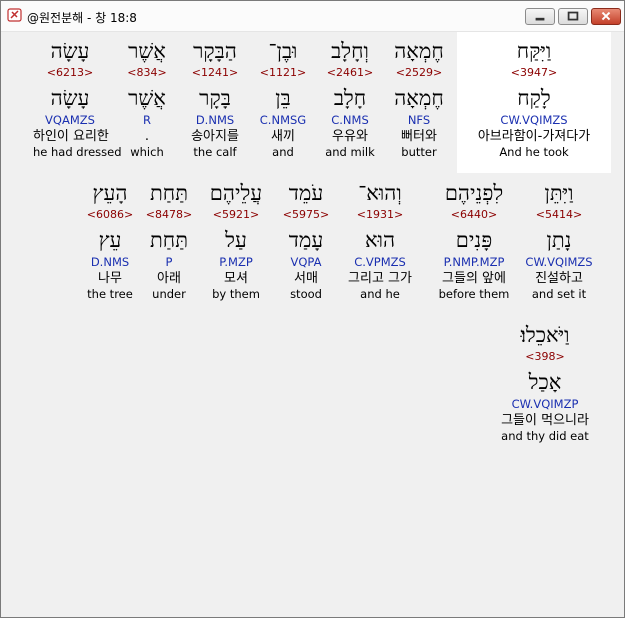 This screenshot has width=625, height=618. I want to click on strong-number: <1931>, so click(380, 214).